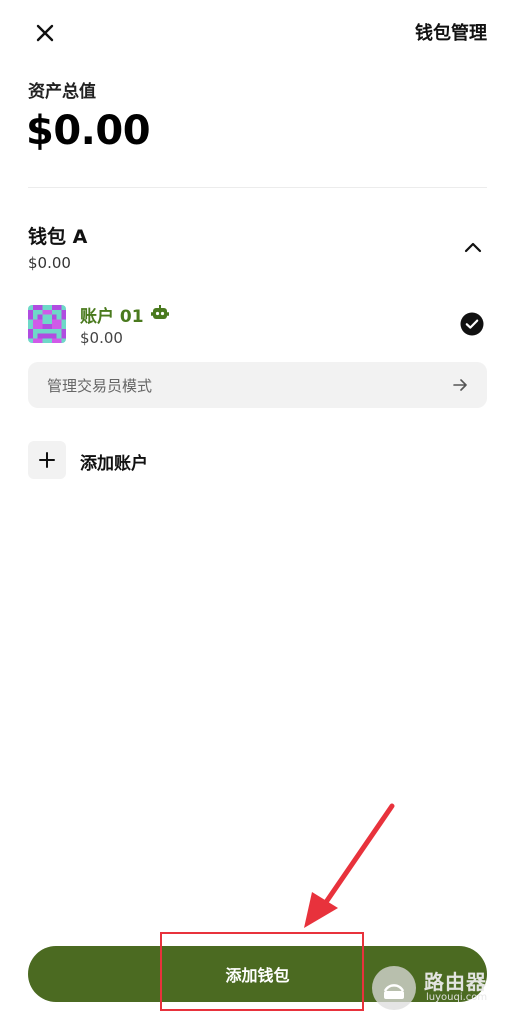 The width and height of the screenshot is (513, 1032). What do you see at coordinates (62, 92) in the screenshot?
I see `total-assets-label: 资产总值` at bounding box center [62, 92].